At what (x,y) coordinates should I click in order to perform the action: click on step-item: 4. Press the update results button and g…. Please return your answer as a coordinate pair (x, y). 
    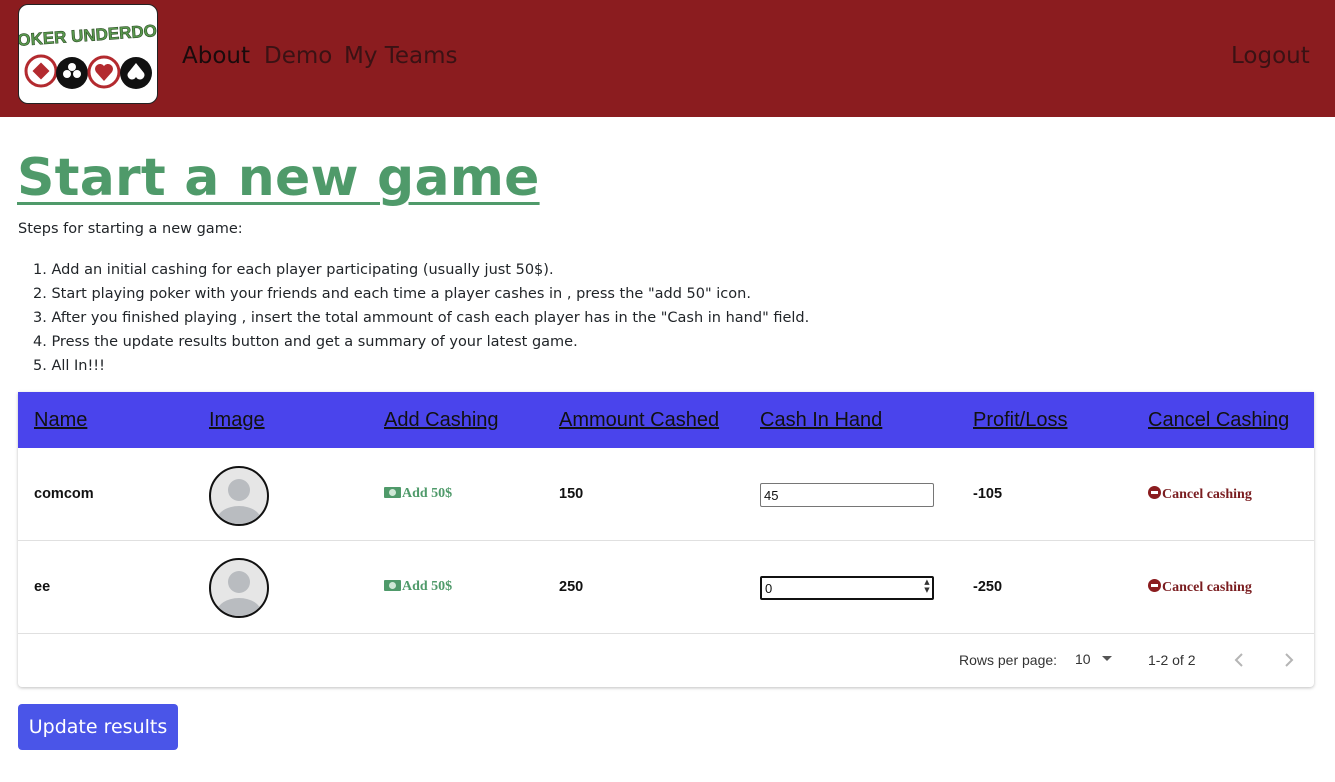
    Looking at the image, I should click on (305, 342).